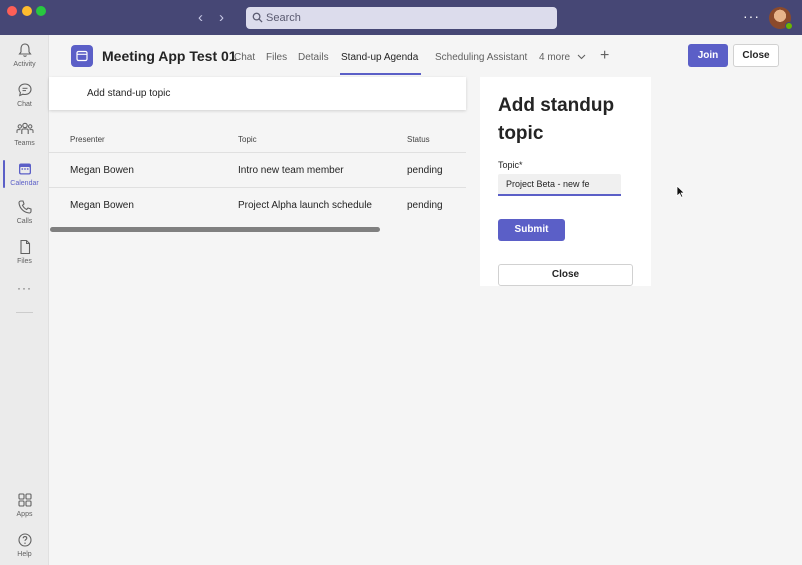  What do you see at coordinates (418, 139) in the screenshot?
I see `column-header-status: Status` at bounding box center [418, 139].